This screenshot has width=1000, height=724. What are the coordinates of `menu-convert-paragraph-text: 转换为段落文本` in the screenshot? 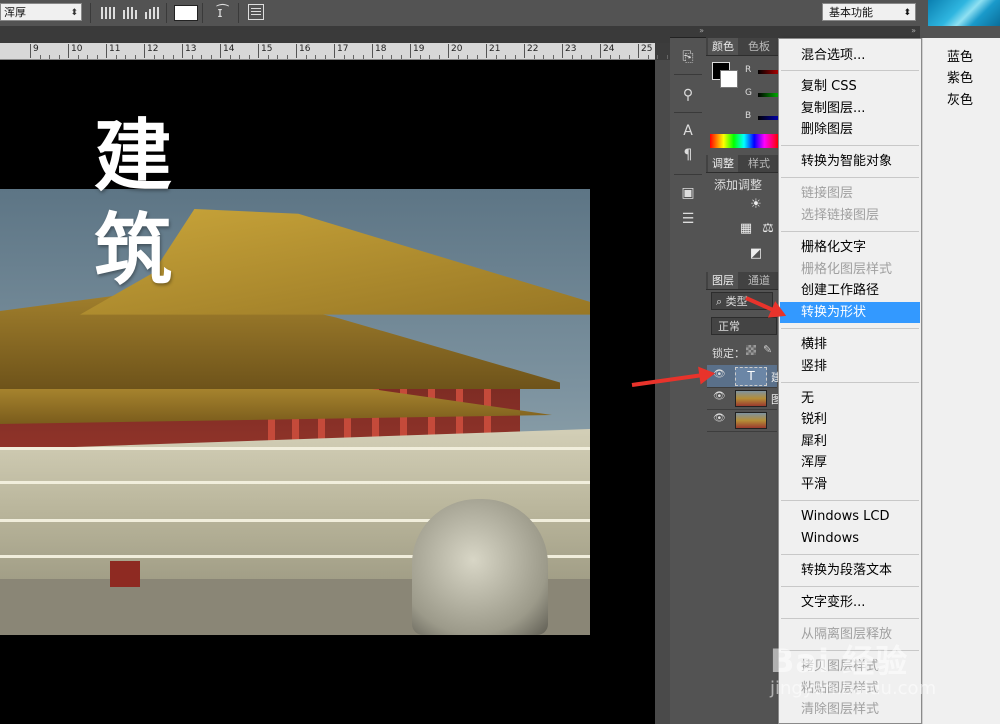 It's located at (850, 570).